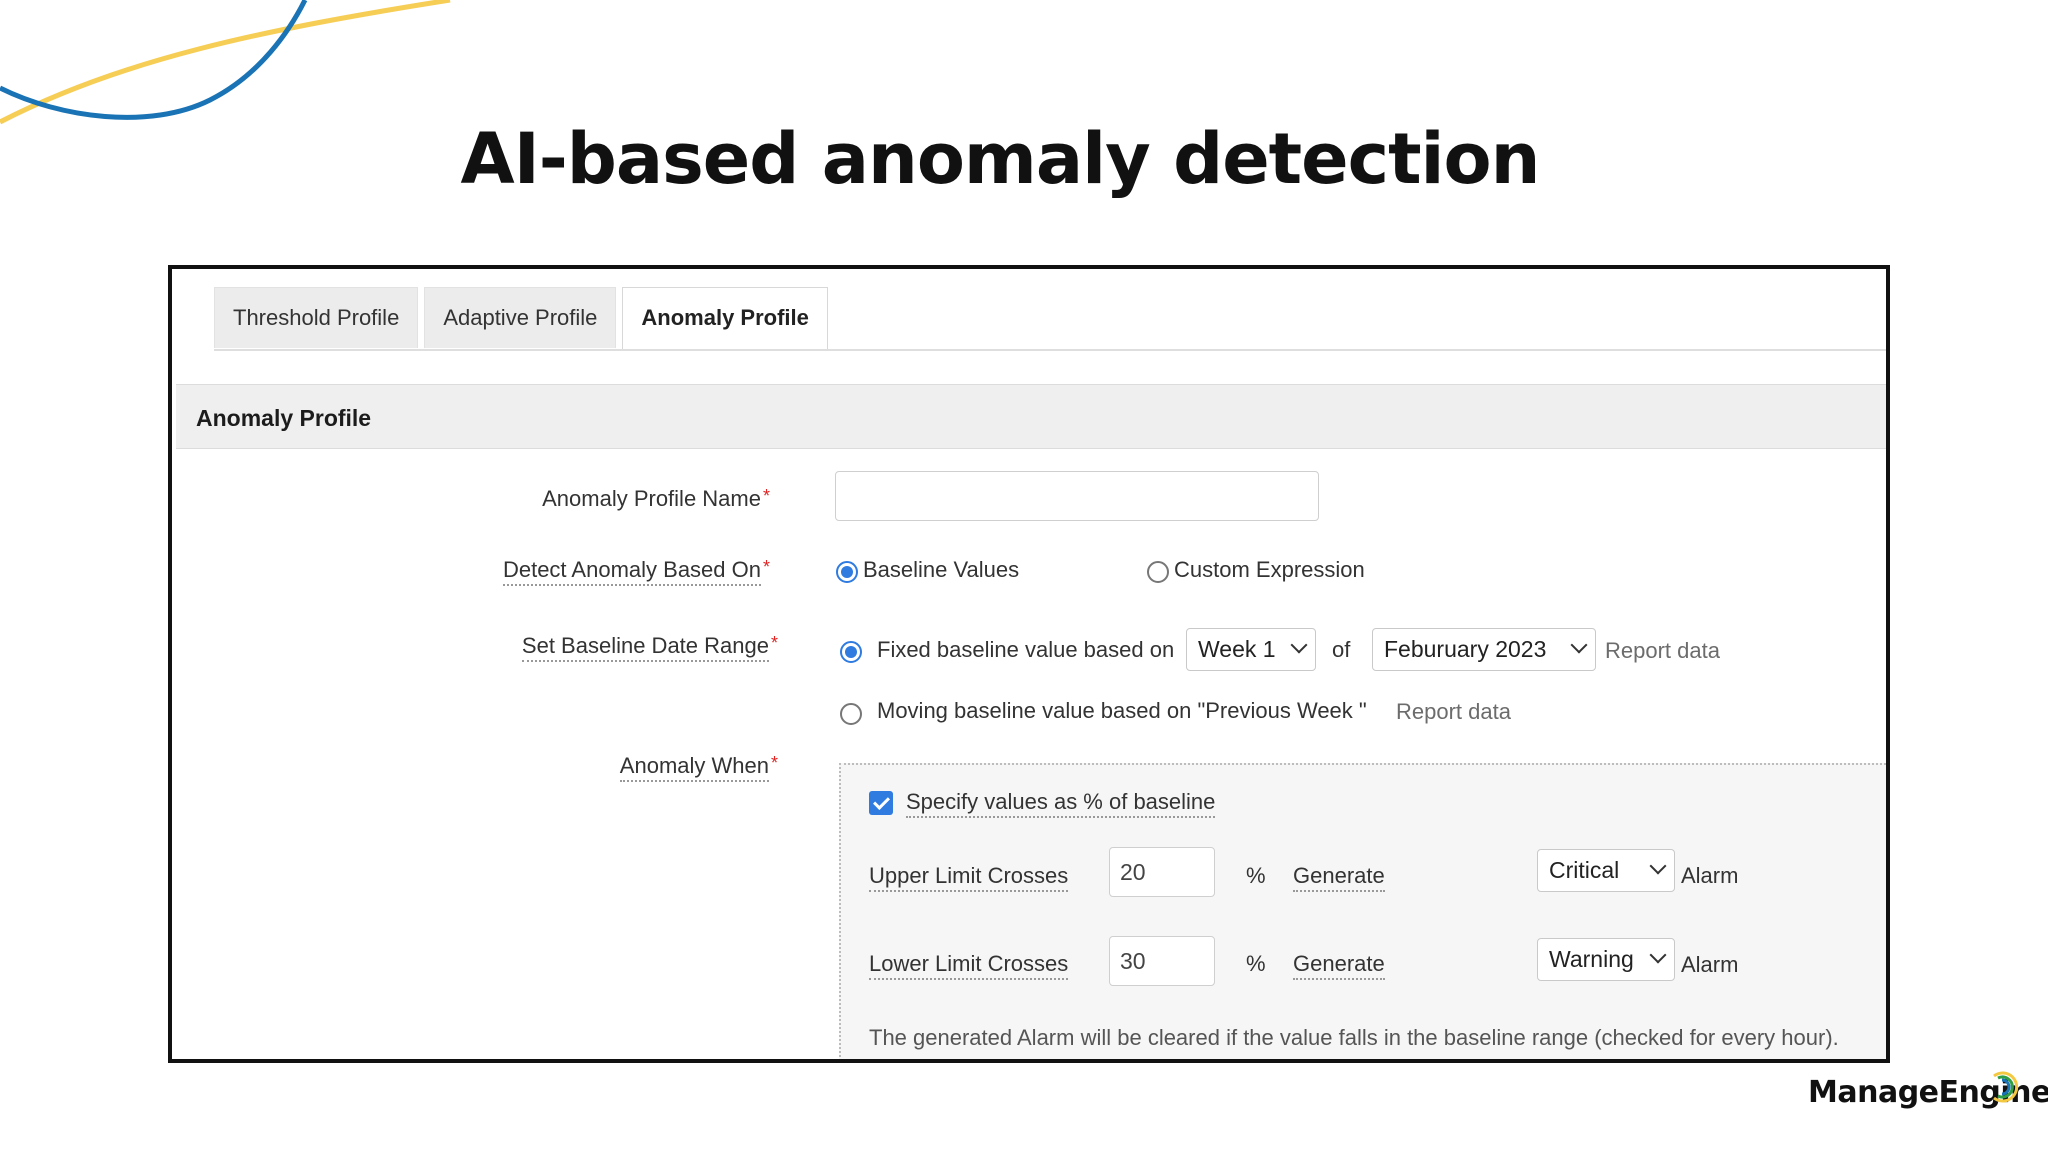 The height and width of the screenshot is (1152, 2048). I want to click on upper-unit: %, so click(1256, 875).